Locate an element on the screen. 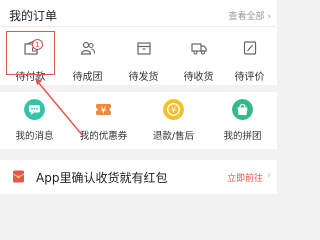 The height and width of the screenshot is (240, 320). service-label: 退款/售后 is located at coordinates (173, 136).